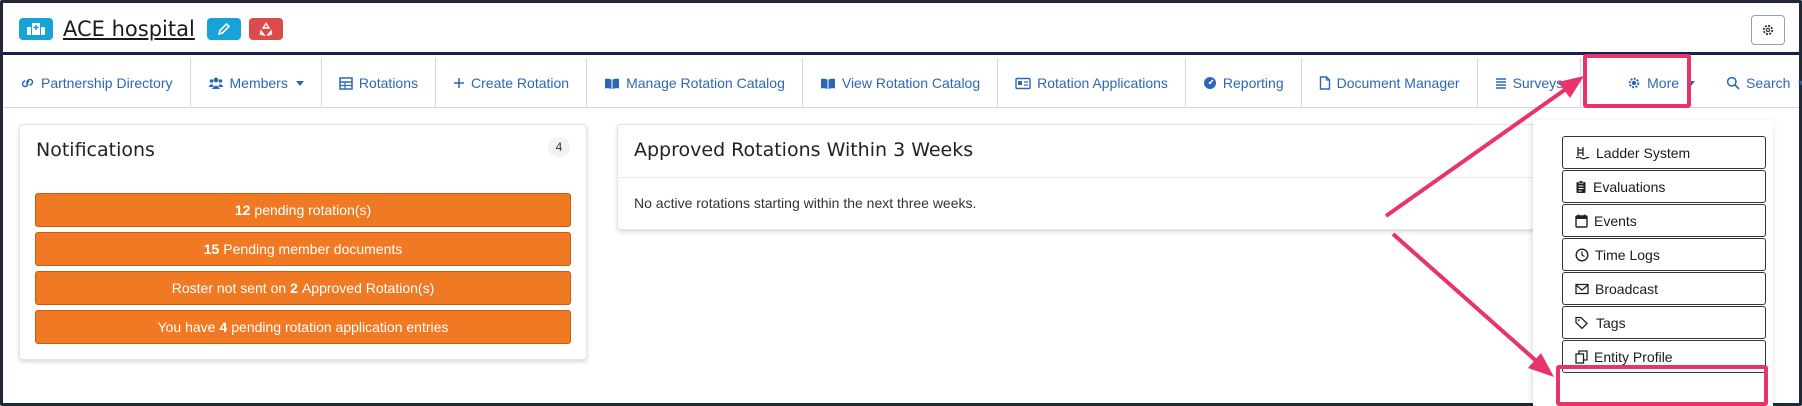 This screenshot has width=1802, height=406. I want to click on notification-item: Roster not sent on 2 Approved Rotation(s), so click(303, 288).